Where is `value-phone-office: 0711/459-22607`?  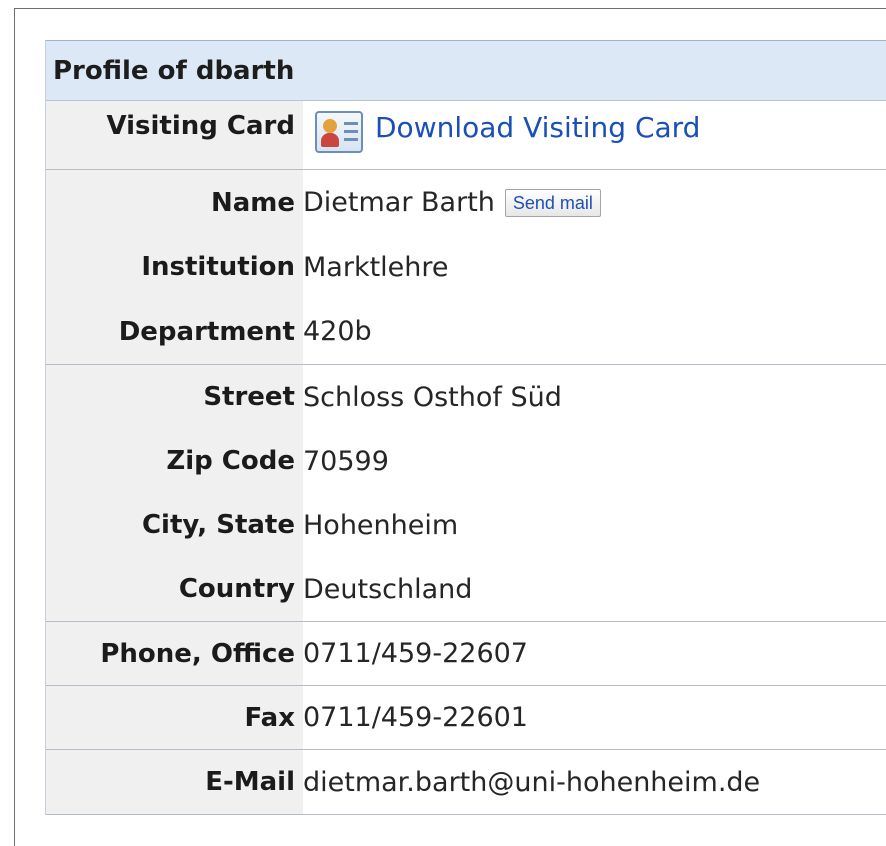 value-phone-office: 0711/459-22607 is located at coordinates (594, 653).